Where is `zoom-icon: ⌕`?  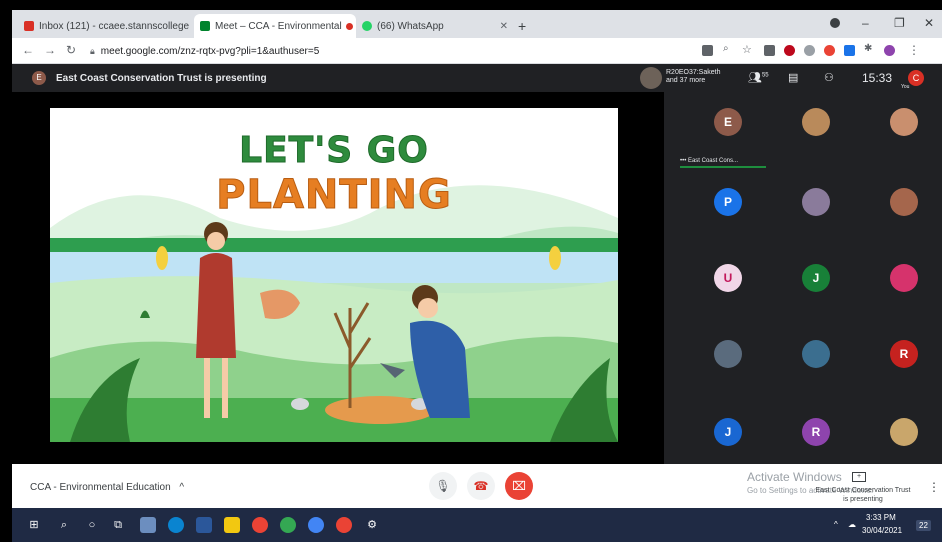 zoom-icon: ⌕ is located at coordinates (726, 48).